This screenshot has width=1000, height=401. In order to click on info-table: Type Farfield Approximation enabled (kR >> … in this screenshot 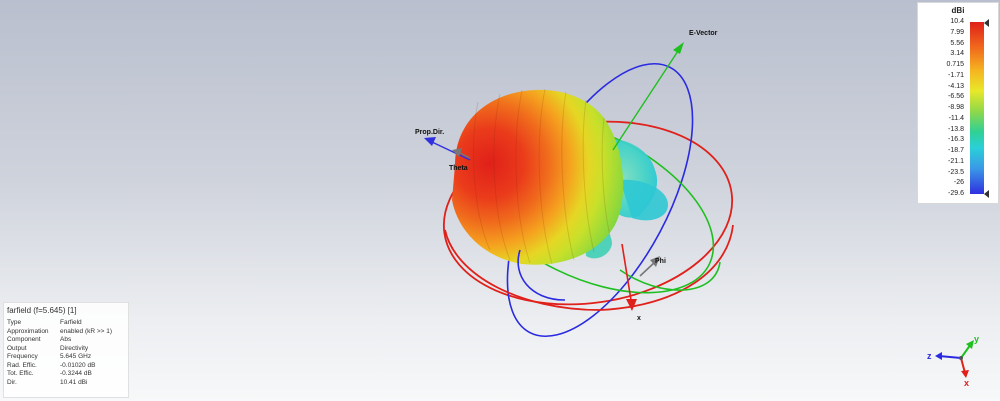, I will do `click(59, 353)`.